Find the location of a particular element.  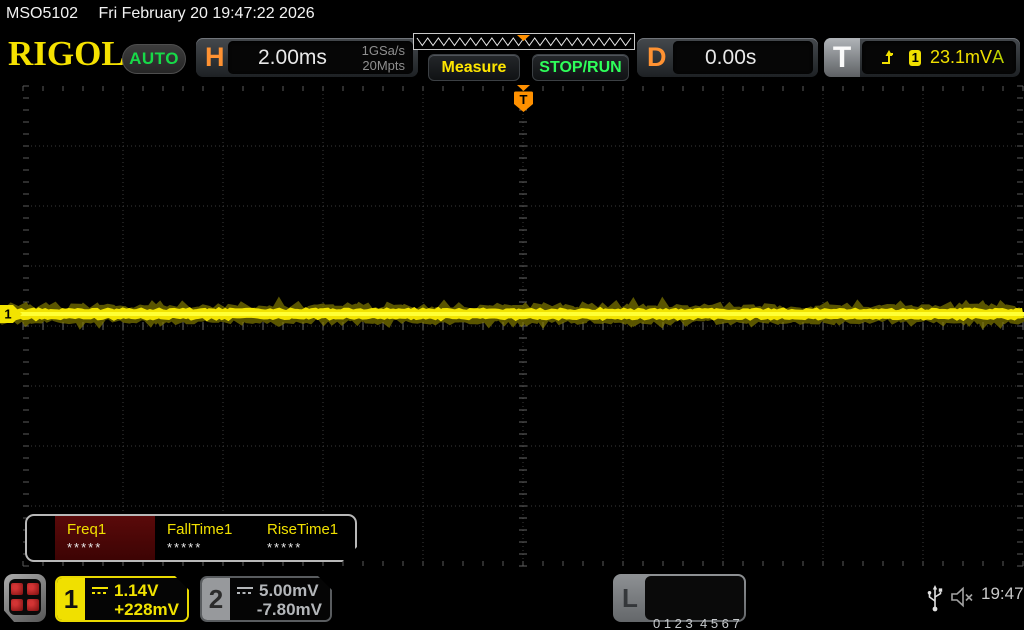

channel2-scale: 5.00mV is located at coordinates (289, 590).